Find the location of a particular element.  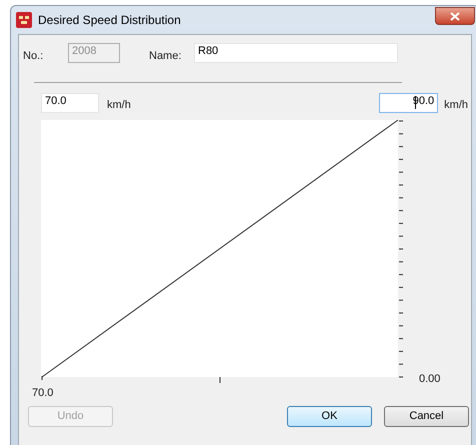

y-axis-label: 0.00 is located at coordinates (429, 378).